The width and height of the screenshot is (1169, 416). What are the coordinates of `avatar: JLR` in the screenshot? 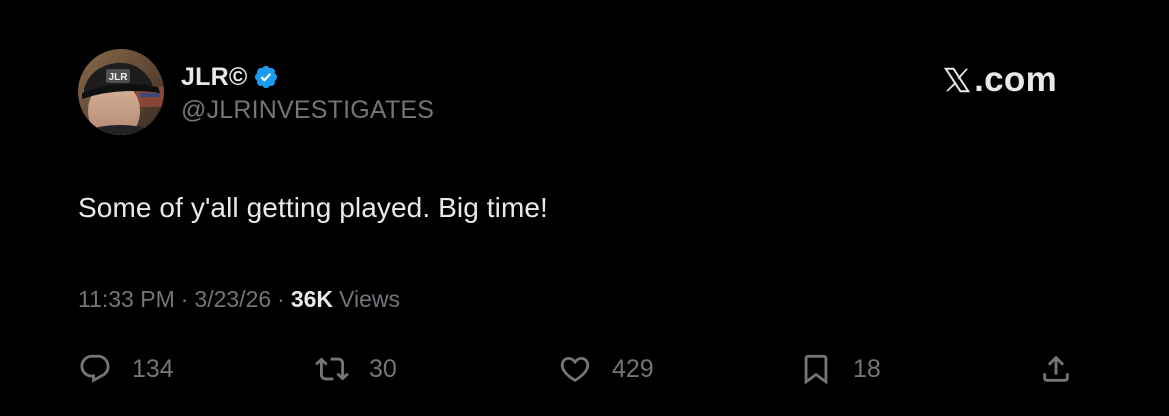 It's located at (121, 92).